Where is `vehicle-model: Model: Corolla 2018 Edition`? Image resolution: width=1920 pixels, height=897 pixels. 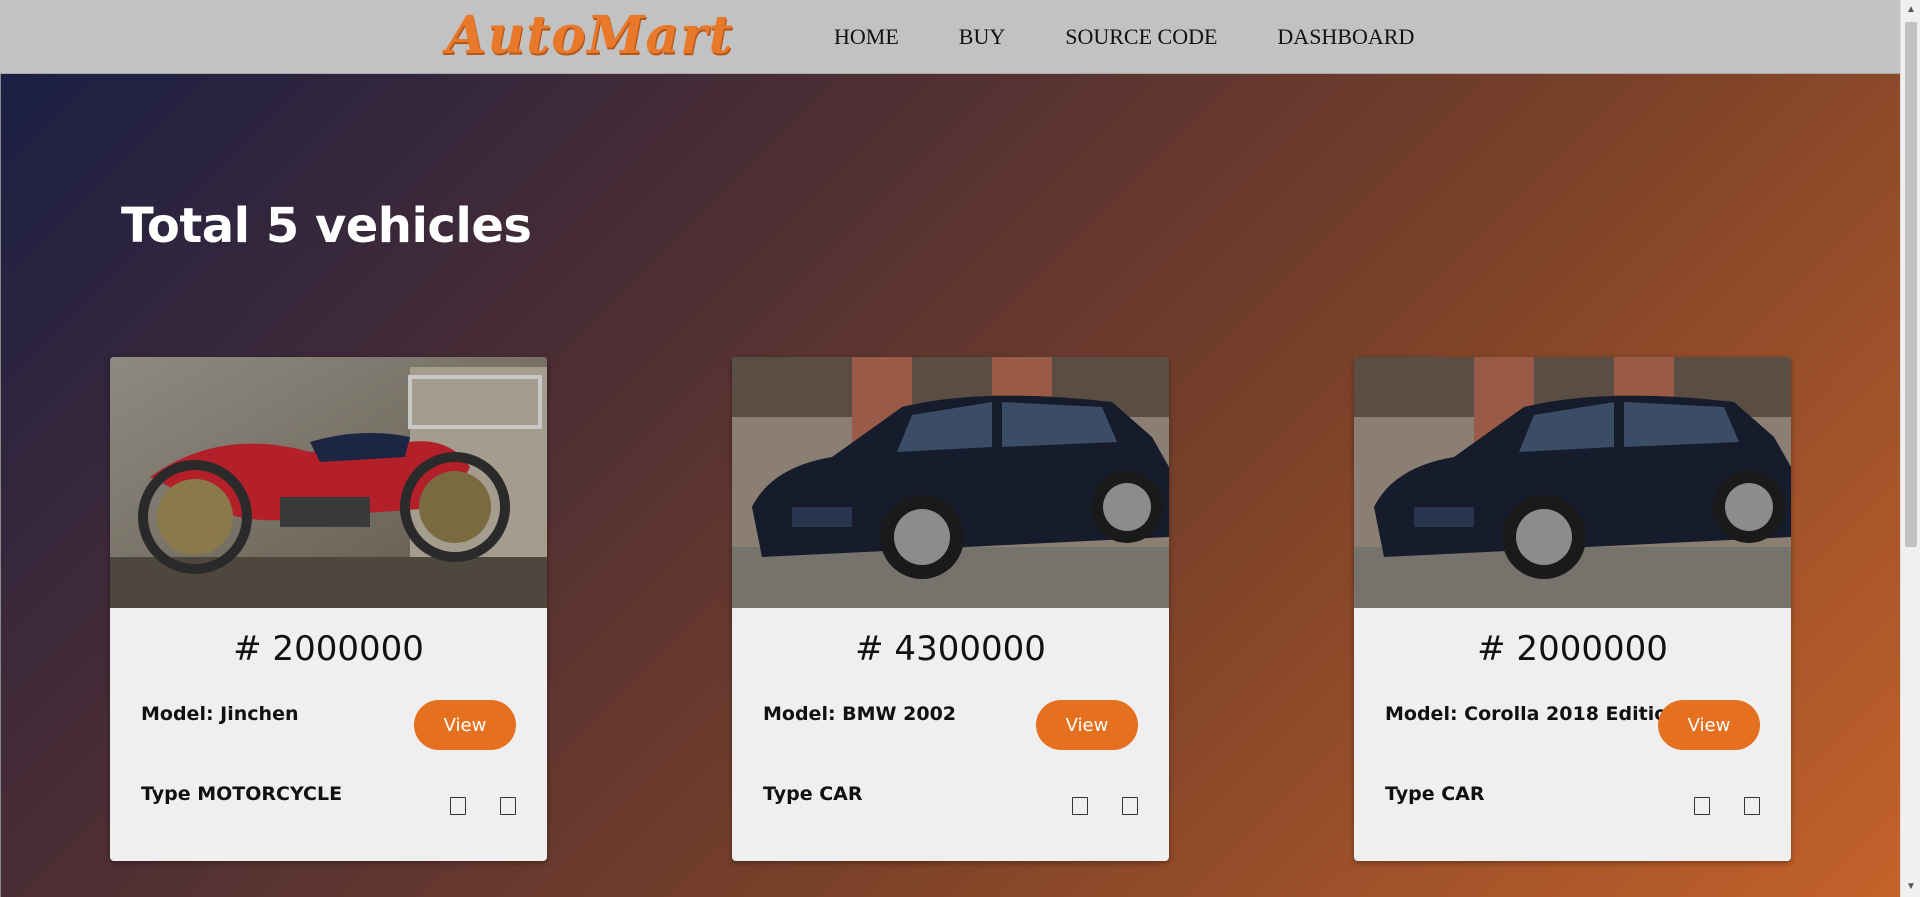 vehicle-model: Model: Corolla 2018 Edition is located at coordinates (1533, 714).